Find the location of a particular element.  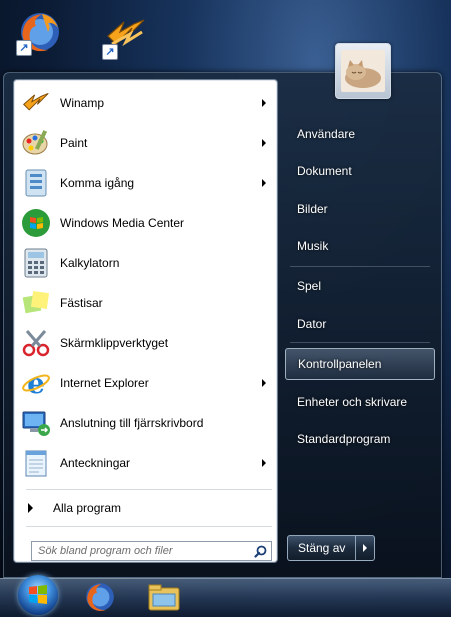

firefox-icon is located at coordinates (100, 597).